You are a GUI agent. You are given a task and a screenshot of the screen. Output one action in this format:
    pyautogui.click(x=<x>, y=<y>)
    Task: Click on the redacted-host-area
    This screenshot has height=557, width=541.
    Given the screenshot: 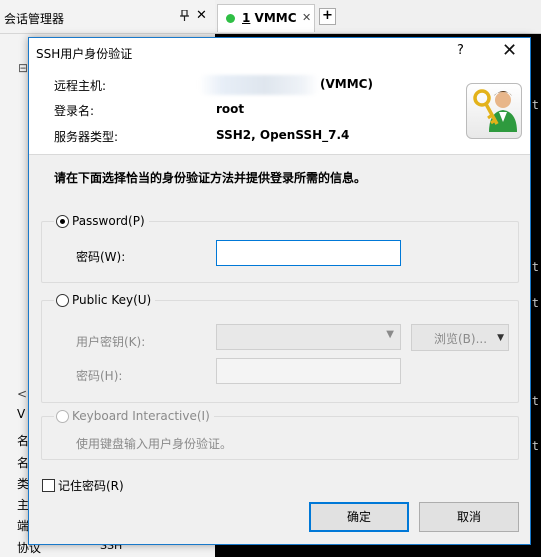 What is the action you would take?
    pyautogui.click(x=259, y=85)
    